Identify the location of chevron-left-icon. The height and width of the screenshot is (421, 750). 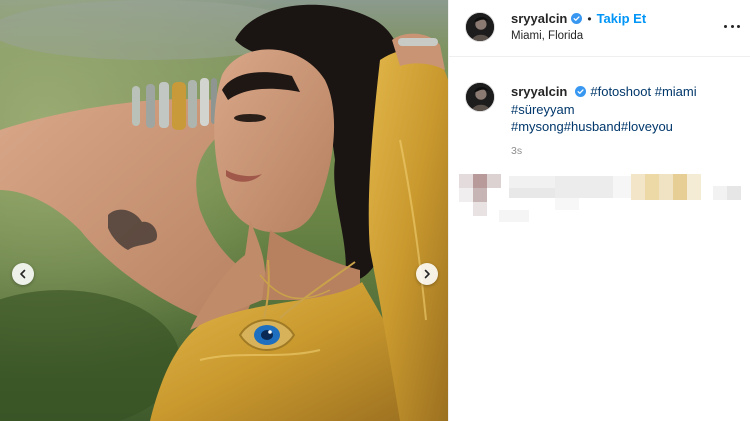
(23, 274).